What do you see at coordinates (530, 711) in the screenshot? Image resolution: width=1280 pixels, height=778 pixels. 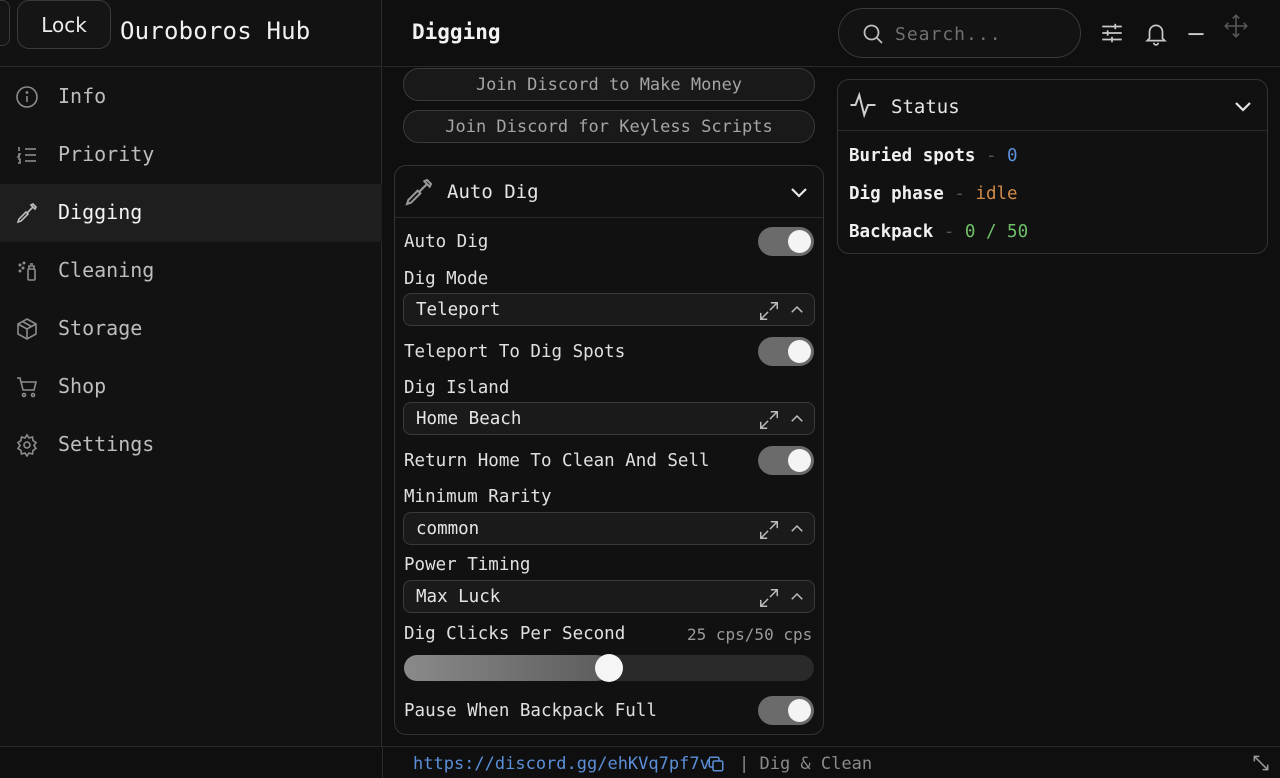 I see `pause-label: Pause When Backpack Full` at bounding box center [530, 711].